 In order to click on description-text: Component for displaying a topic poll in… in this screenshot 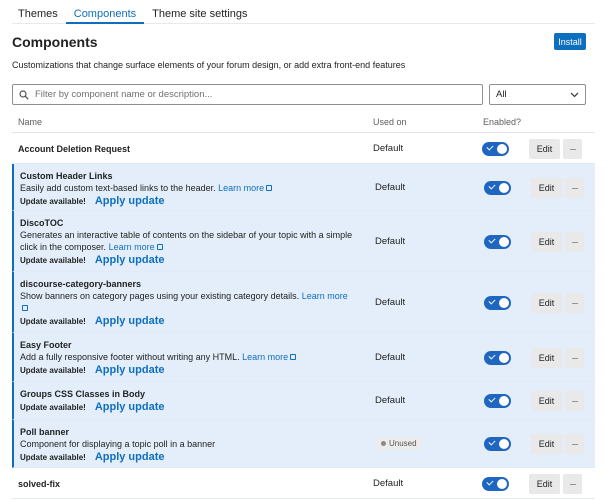, I will do `click(118, 444)`.